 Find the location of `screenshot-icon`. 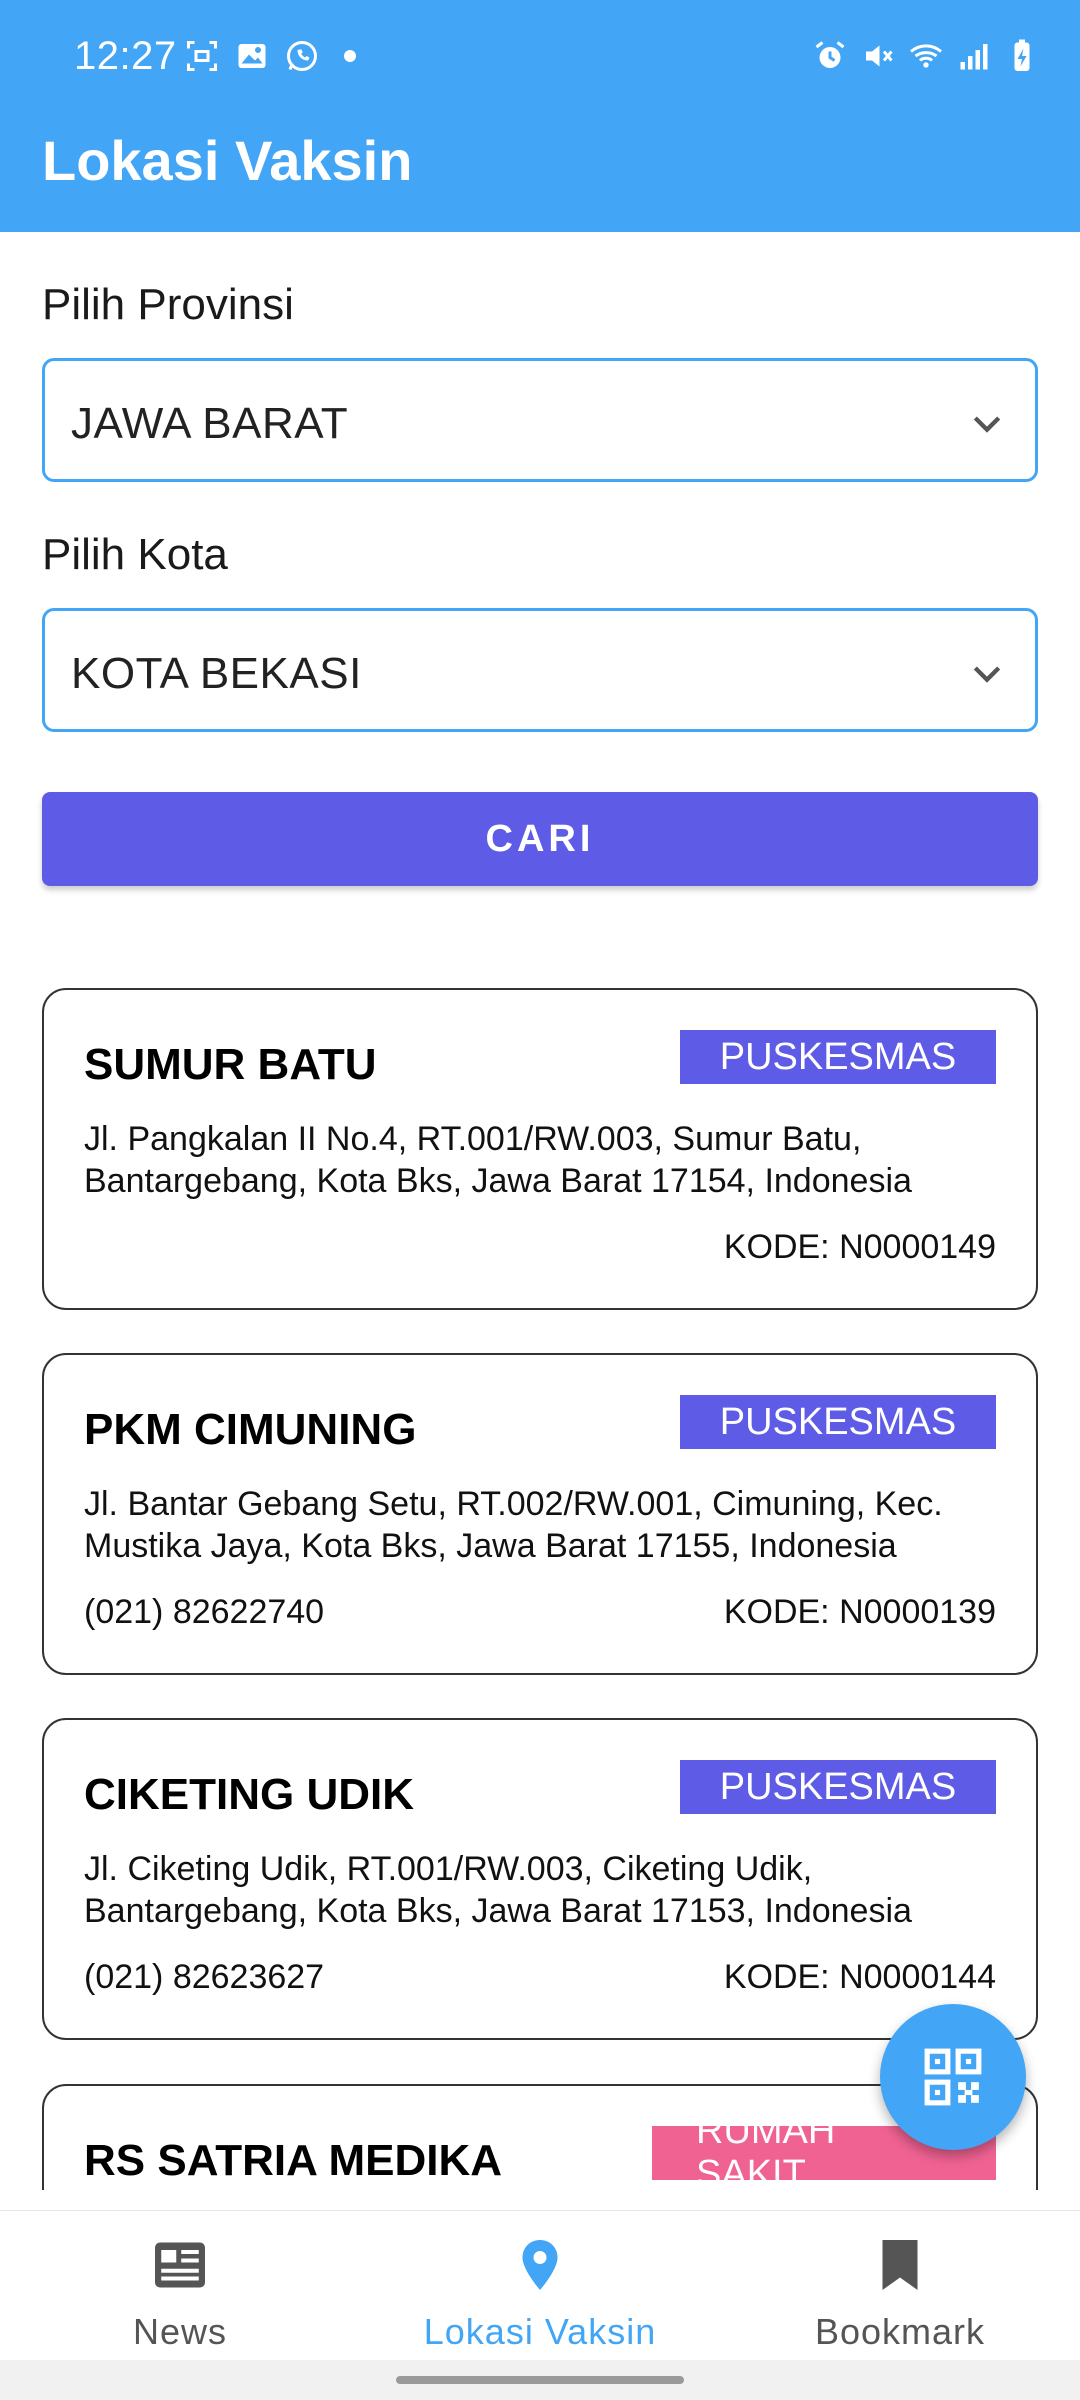

screenshot-icon is located at coordinates (202, 56).